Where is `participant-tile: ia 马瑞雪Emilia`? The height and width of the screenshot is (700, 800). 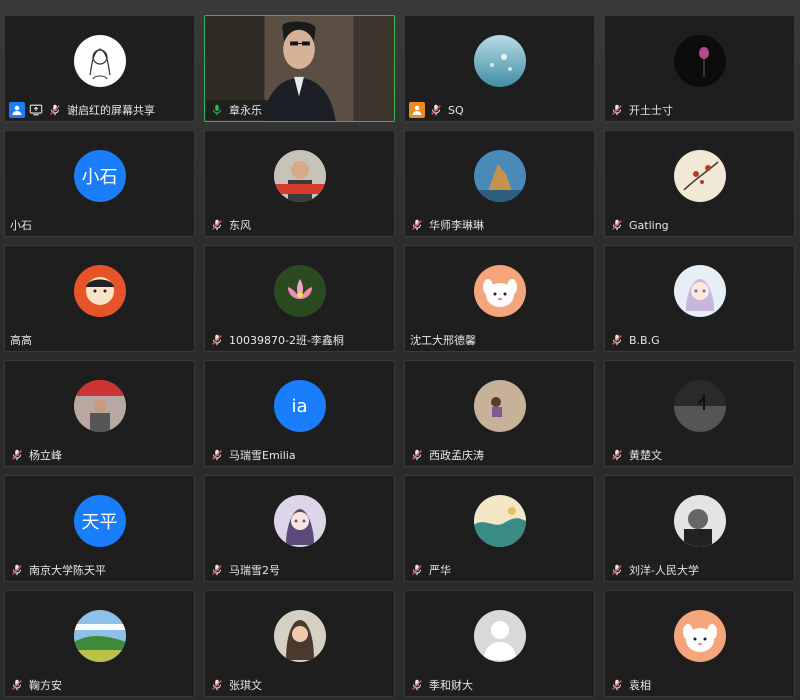
participant-tile: ia 马瑞雪Emilia is located at coordinates (299, 413).